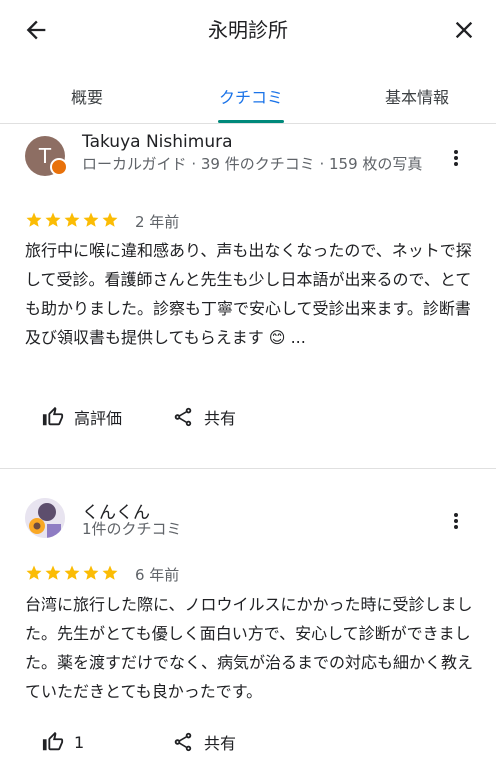  I want to click on avatar-image, so click(45, 518).